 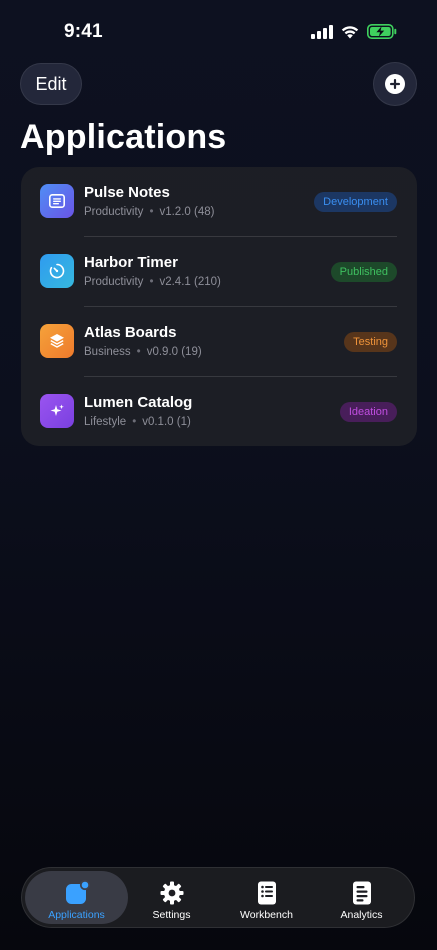 I want to click on app-icon-pulse-notes, so click(x=57, y=201).